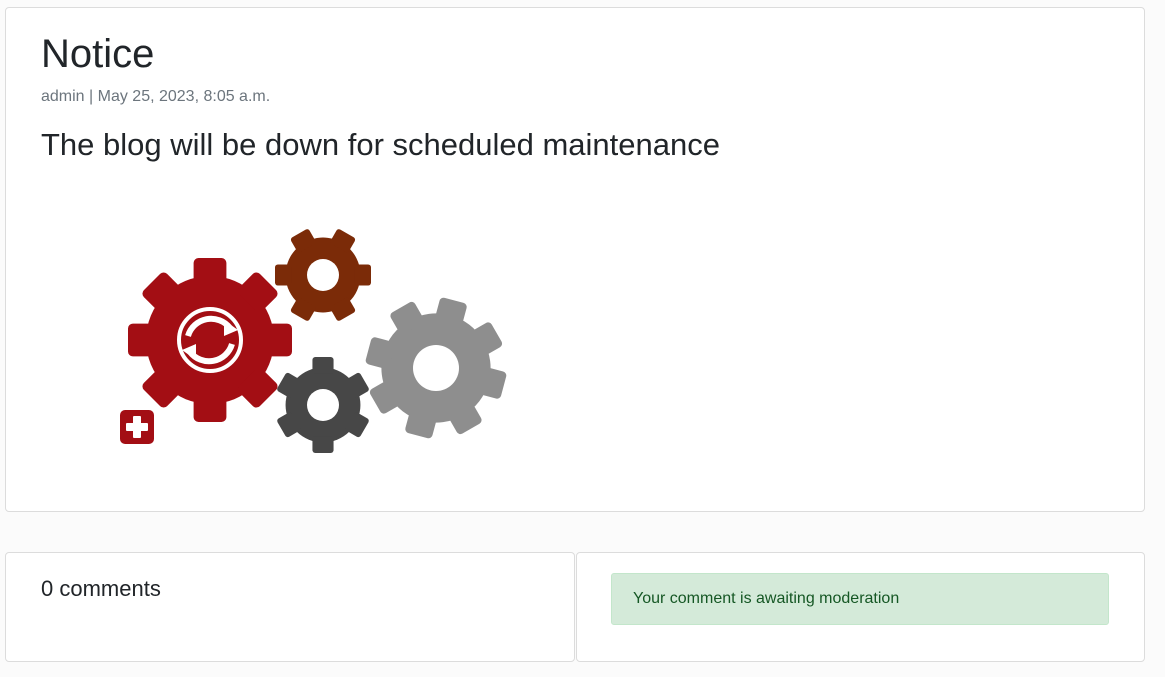  What do you see at coordinates (210, 340) in the screenshot?
I see `large-red-gear-icon` at bounding box center [210, 340].